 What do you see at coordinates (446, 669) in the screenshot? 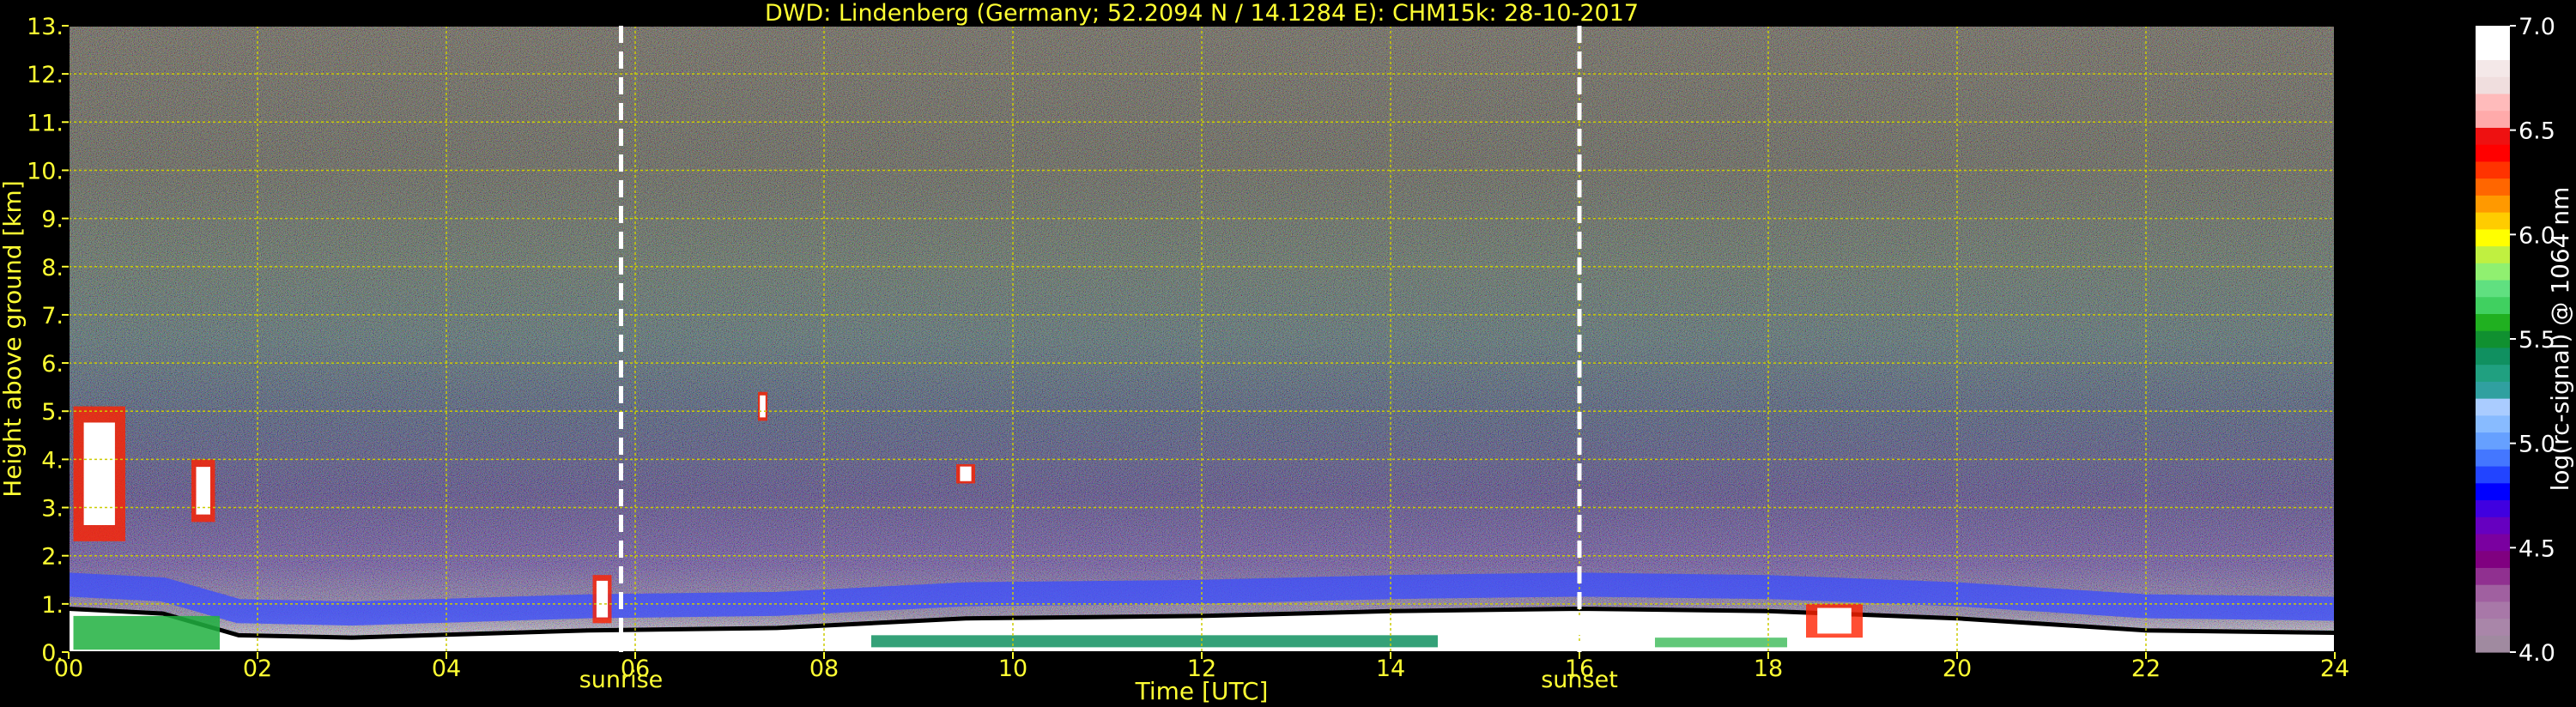
I see `x-tick-label: 04` at bounding box center [446, 669].